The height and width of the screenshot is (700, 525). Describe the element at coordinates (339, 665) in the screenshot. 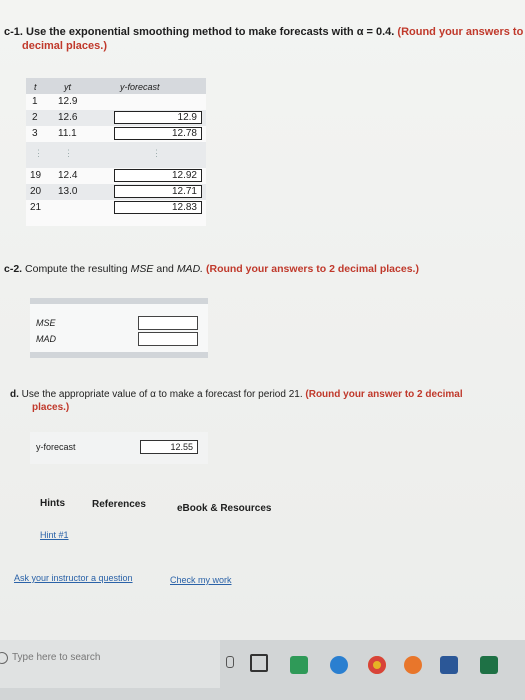

I see `edge-icon` at that location.